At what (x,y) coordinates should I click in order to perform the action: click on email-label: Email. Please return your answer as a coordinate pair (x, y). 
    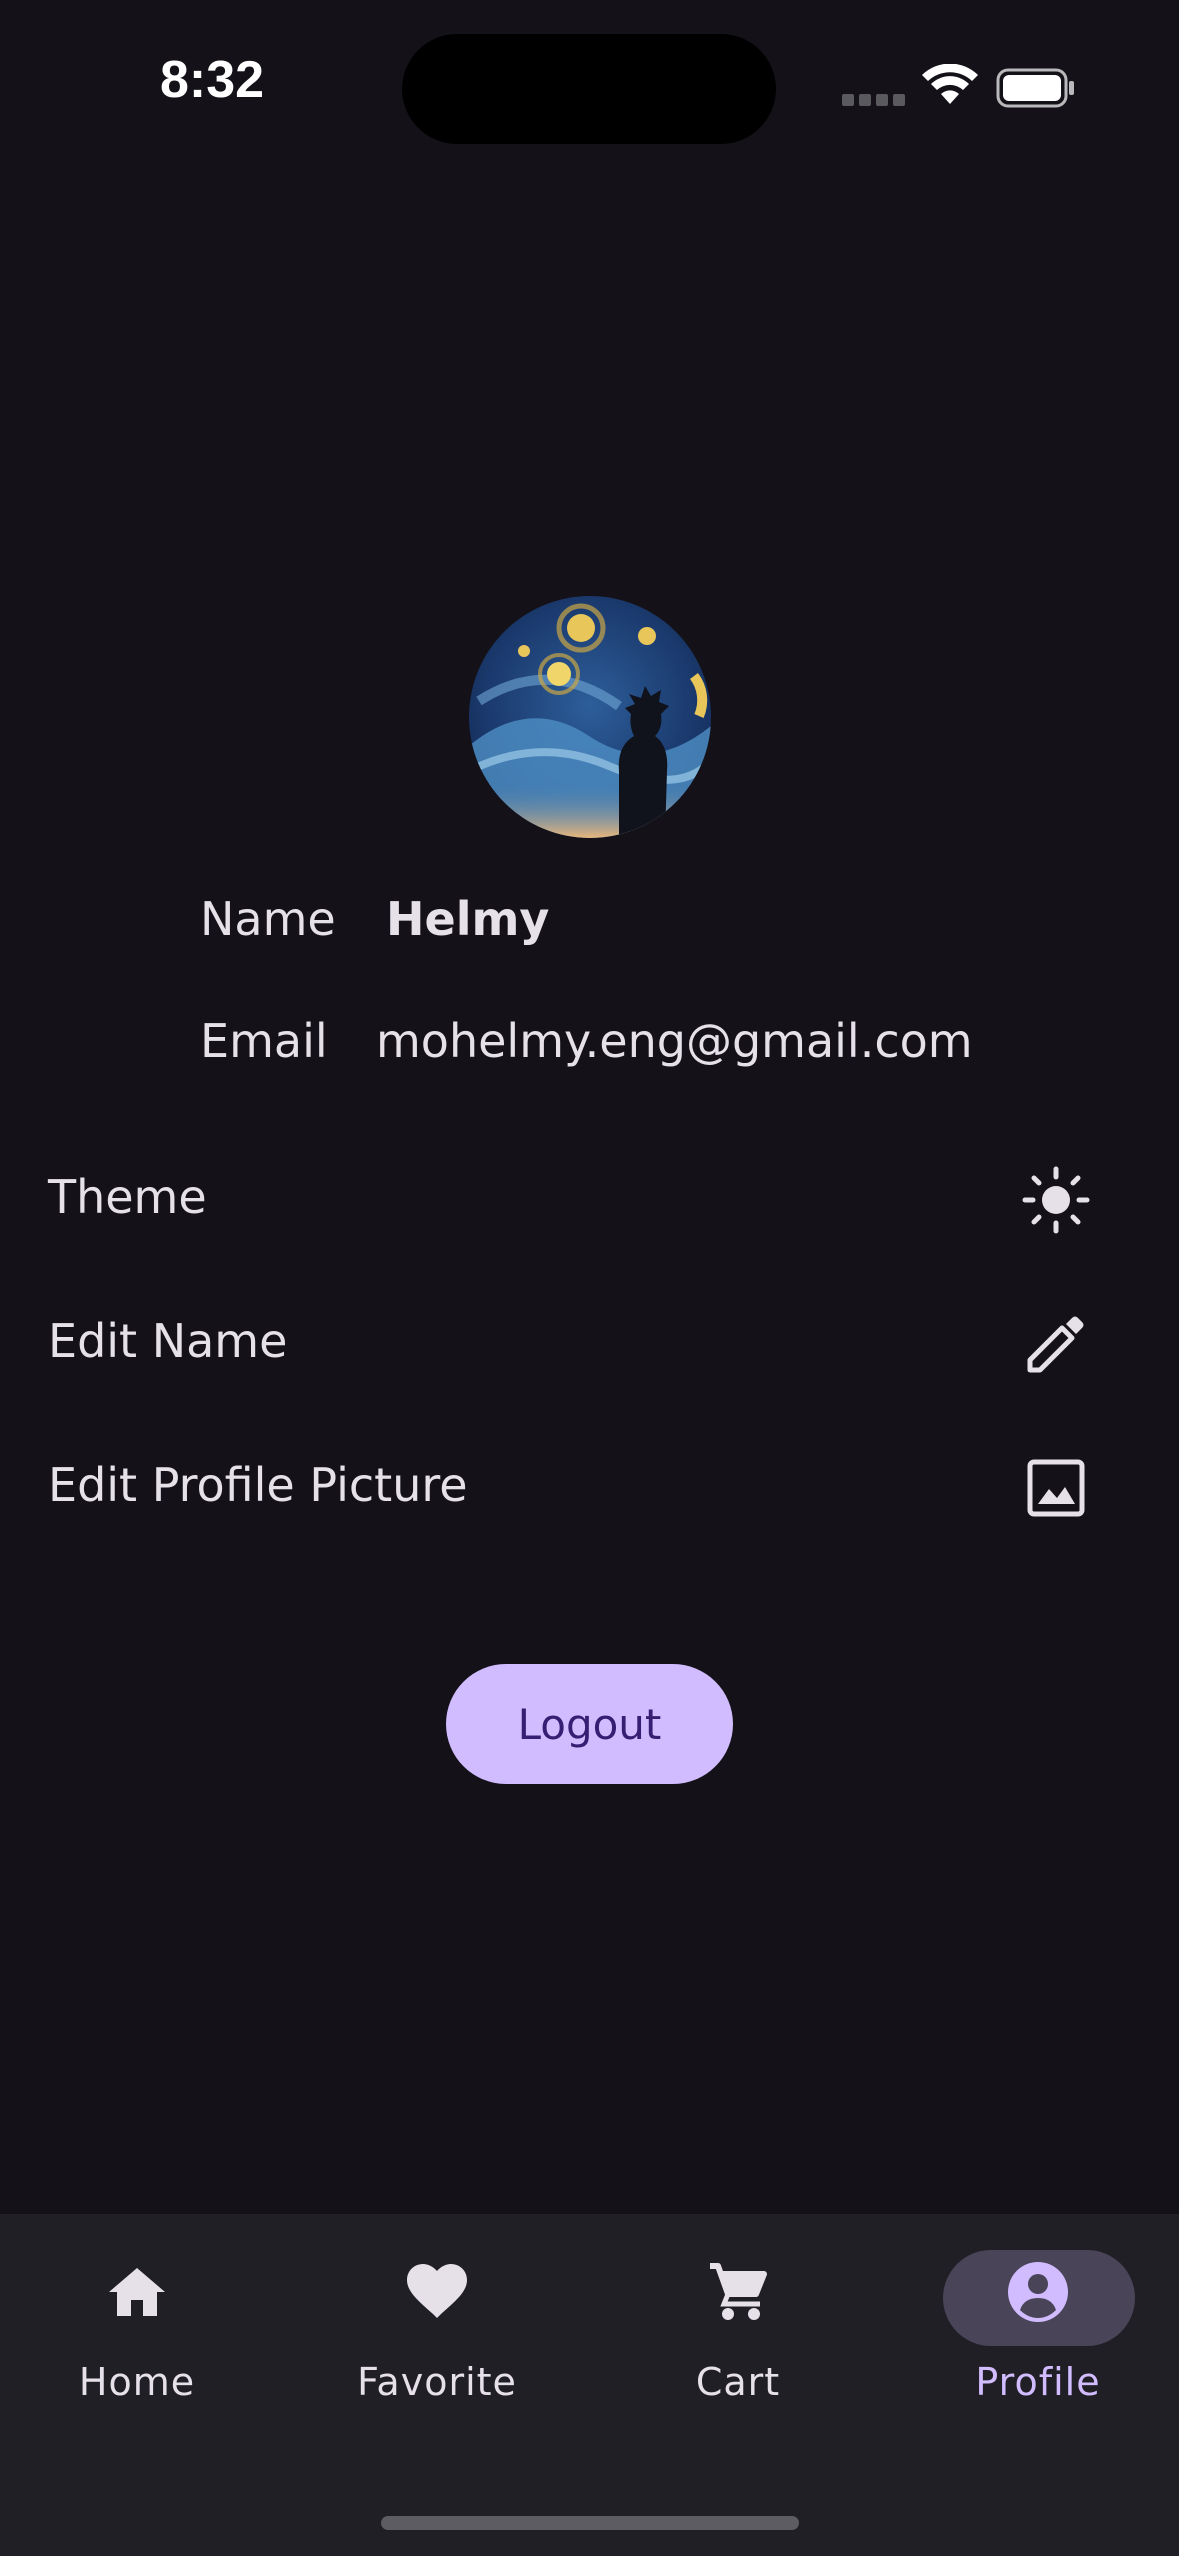
    Looking at the image, I should click on (264, 1041).